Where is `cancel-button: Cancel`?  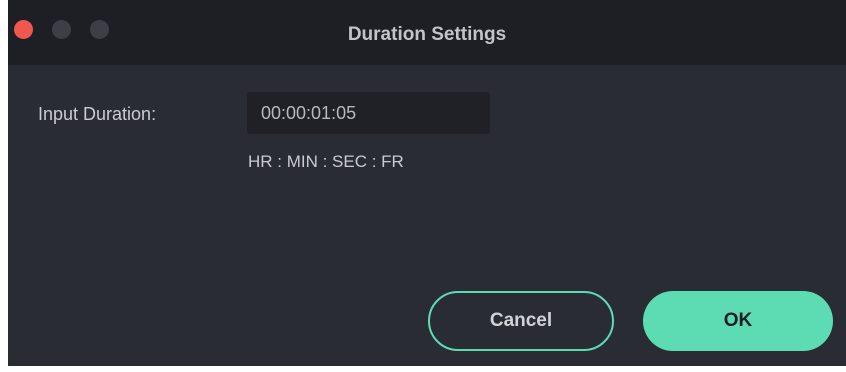
cancel-button: Cancel is located at coordinates (521, 321).